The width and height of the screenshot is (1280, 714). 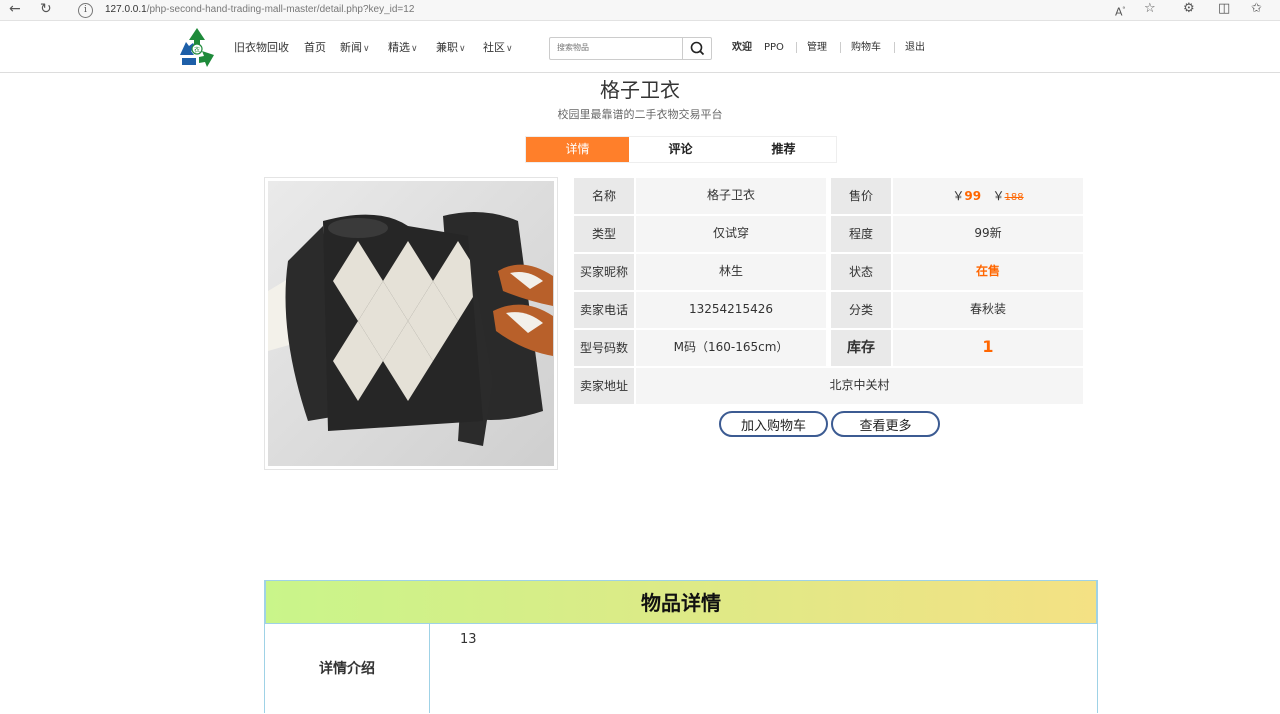 I want to click on value-stock: 1, so click(x=988, y=348).